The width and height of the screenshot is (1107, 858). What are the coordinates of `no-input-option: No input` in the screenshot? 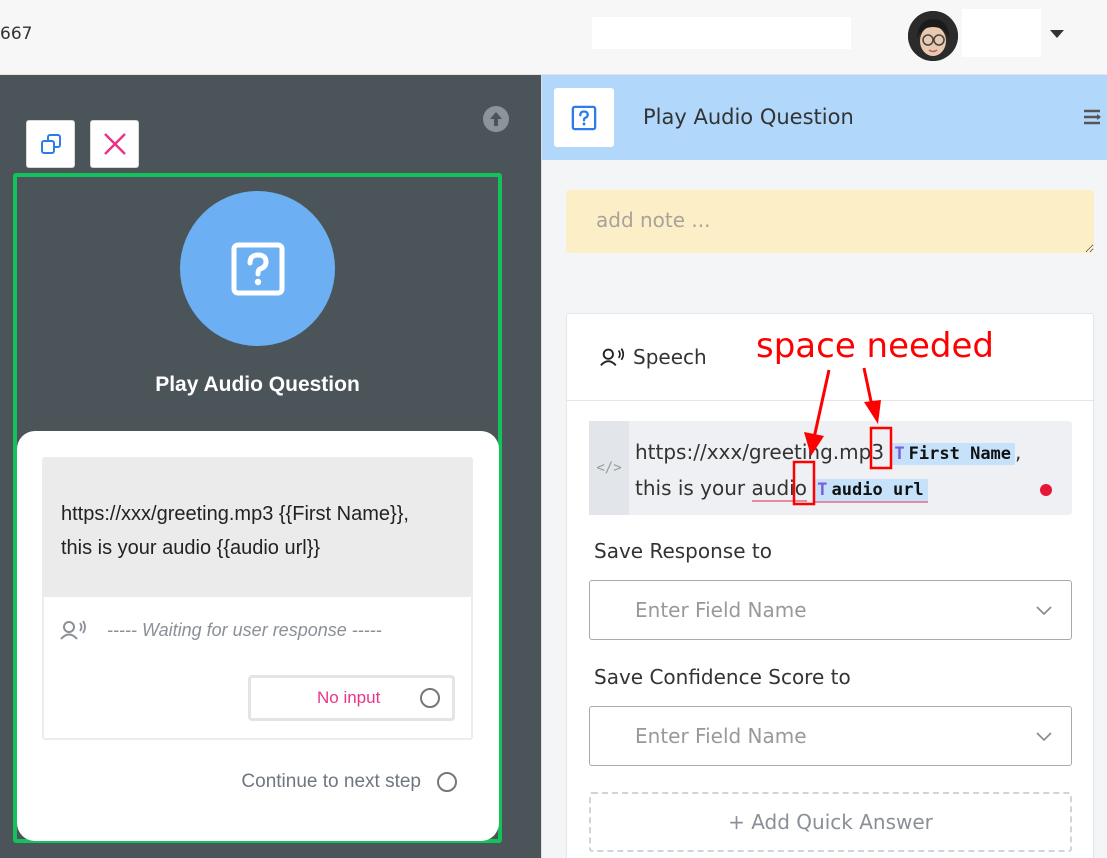 It's located at (351, 698).